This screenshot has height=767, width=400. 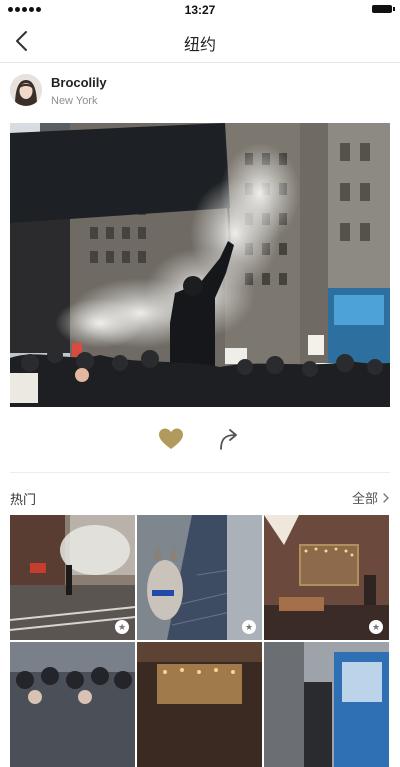 What do you see at coordinates (364, 498) in the screenshot?
I see `see-all-label: 全部` at bounding box center [364, 498].